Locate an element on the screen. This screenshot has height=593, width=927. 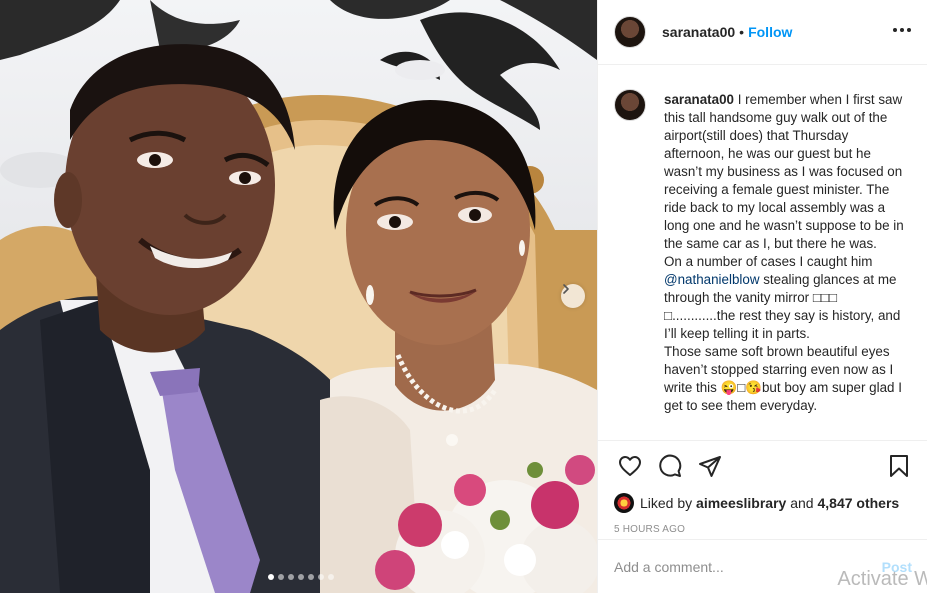
caption-mention-link: @nathanielblow is located at coordinates (712, 279).